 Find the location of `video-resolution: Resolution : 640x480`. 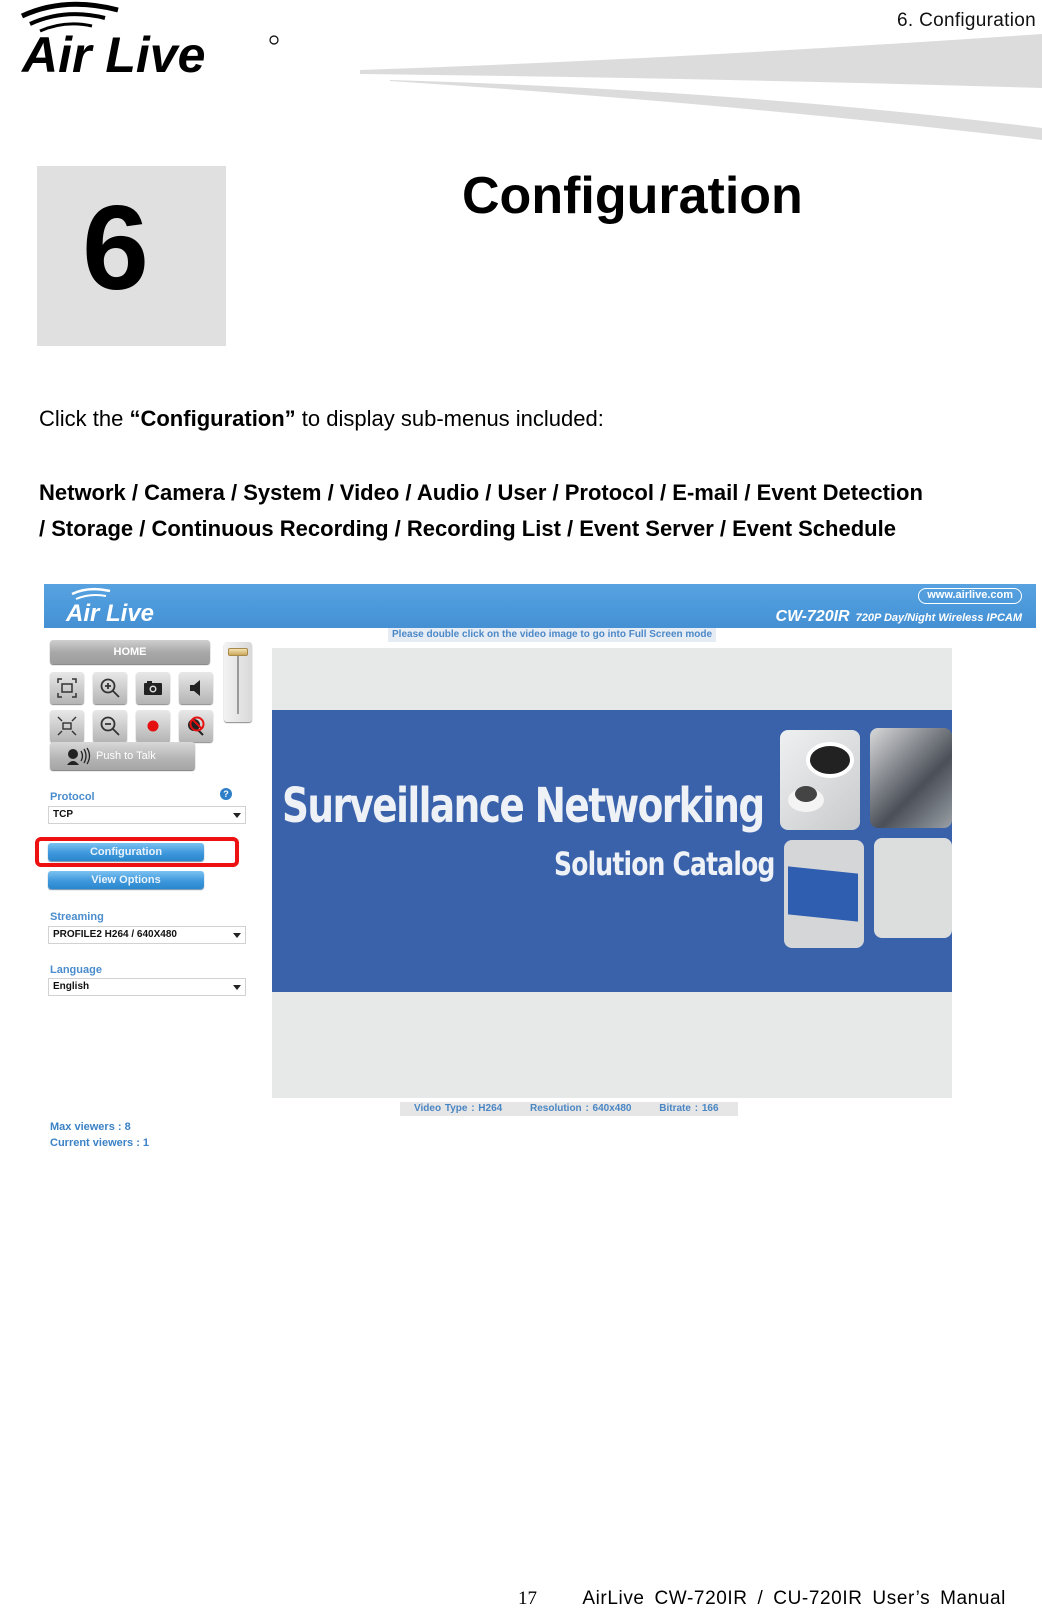

video-resolution: Resolution : 640x480 is located at coordinates (581, 1108).